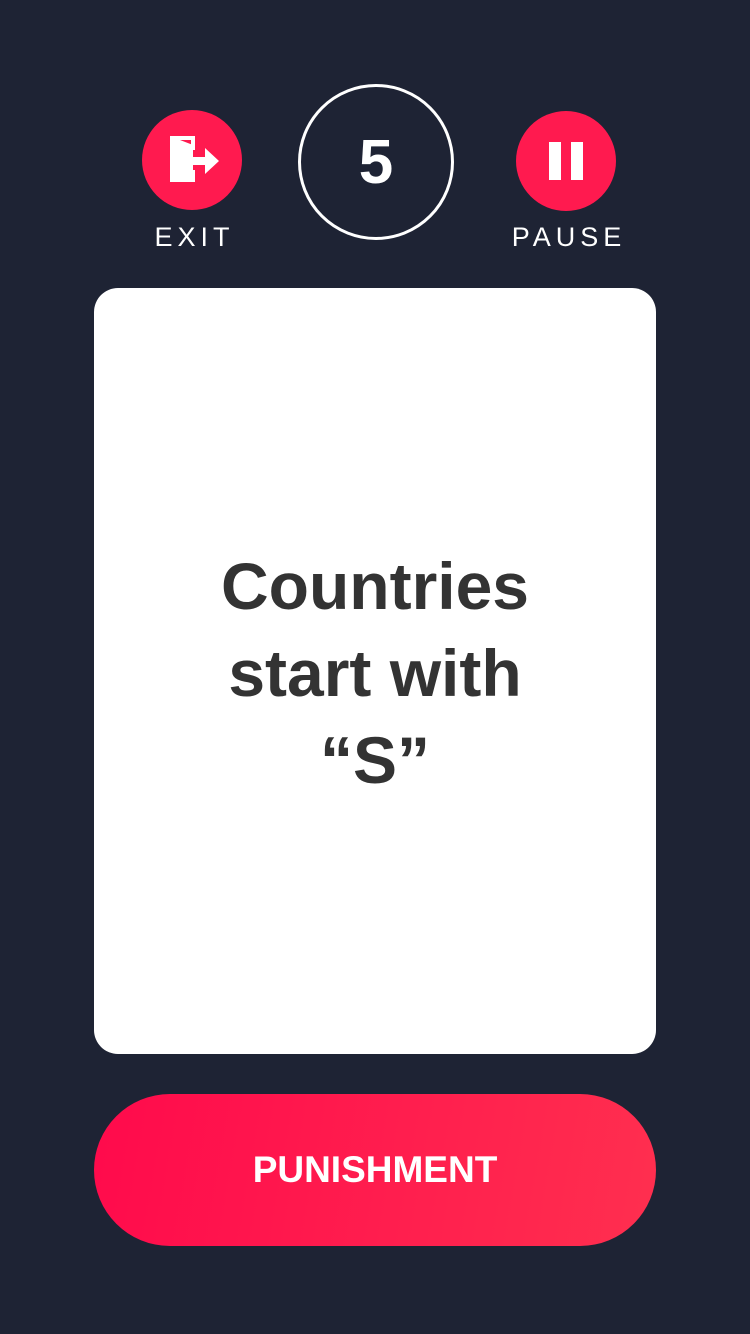 The width and height of the screenshot is (750, 1334). I want to click on exit-door-icon, so click(194, 159).